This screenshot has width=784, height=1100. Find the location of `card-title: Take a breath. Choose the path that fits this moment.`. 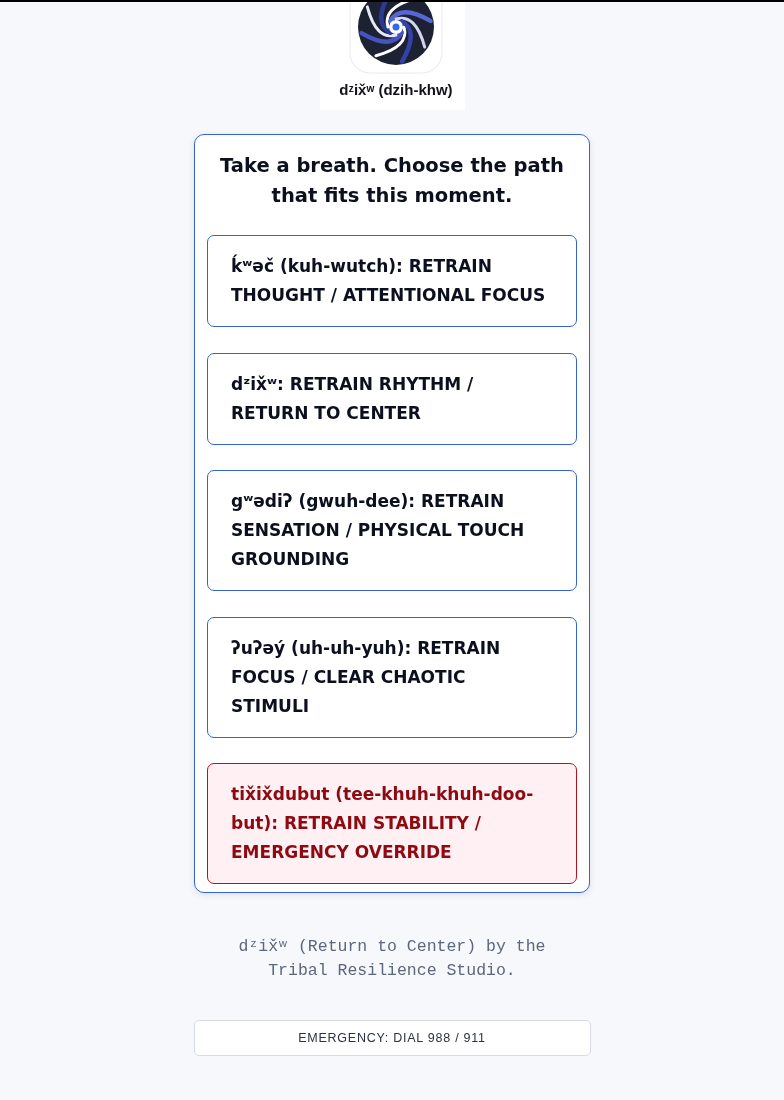

card-title: Take a breath. Choose the path that fits this moment. is located at coordinates (392, 181).